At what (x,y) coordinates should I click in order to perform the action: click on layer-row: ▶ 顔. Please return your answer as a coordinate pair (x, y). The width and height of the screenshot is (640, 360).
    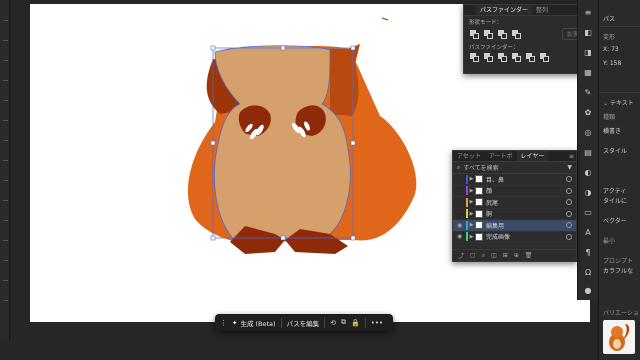
    Looking at the image, I should click on (514, 191).